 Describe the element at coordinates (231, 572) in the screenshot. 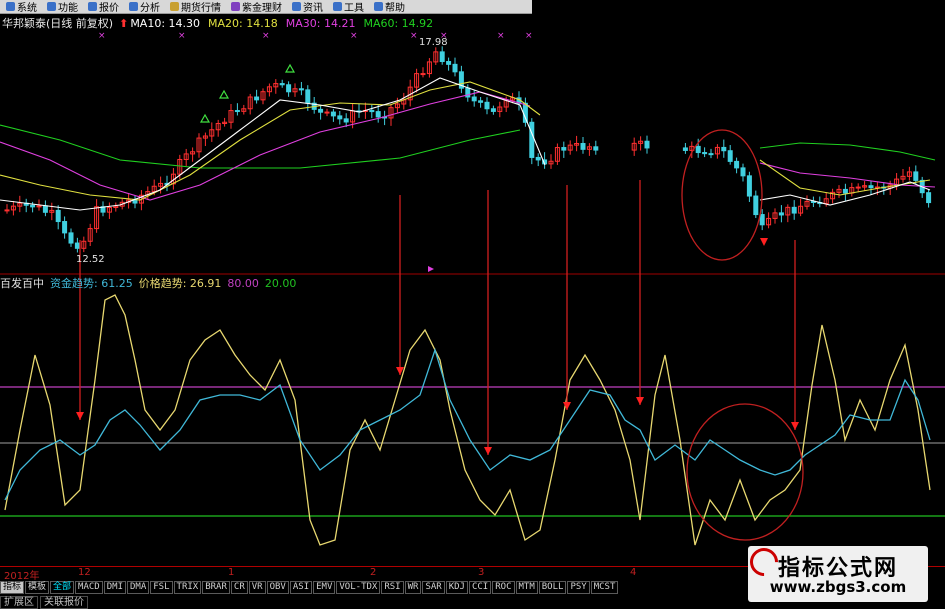

I see `time-label-1: 1` at that location.